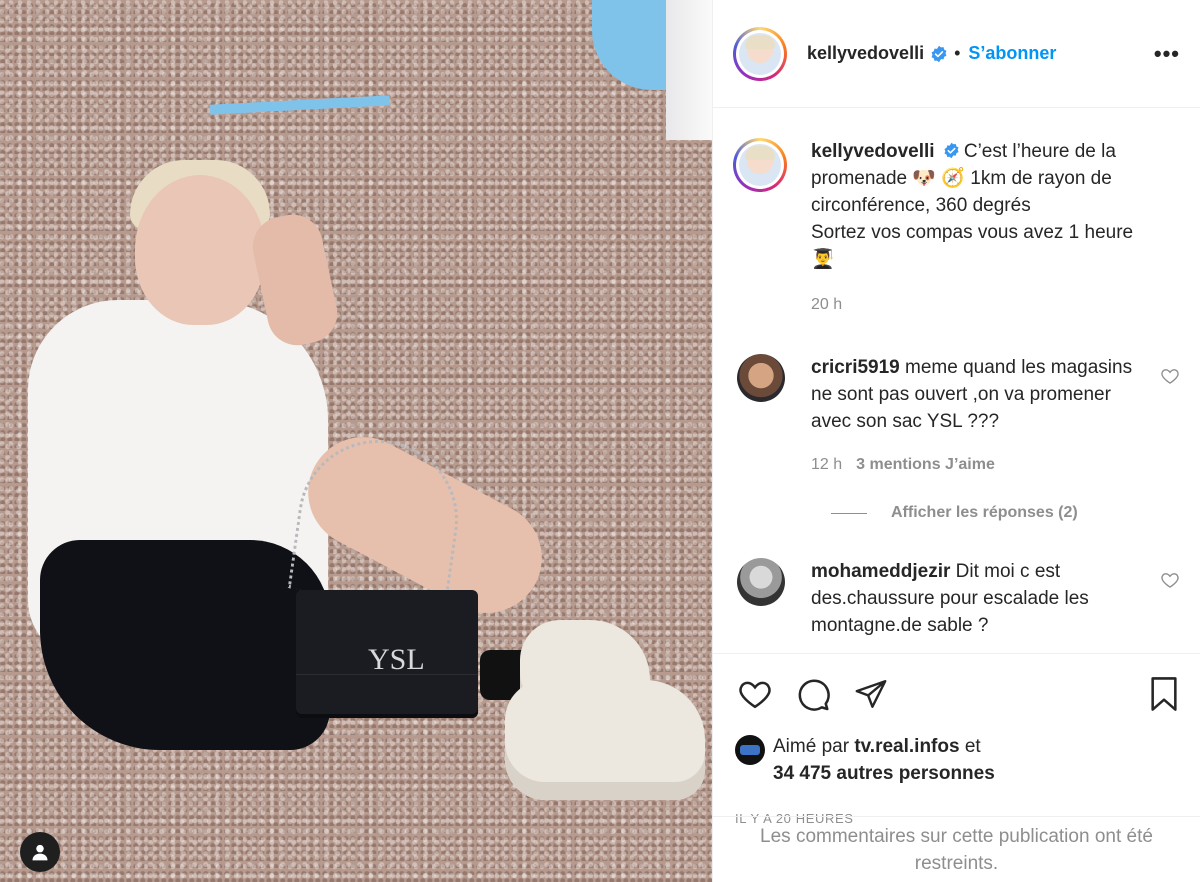  I want to click on post-header: kellyvedovelli • S’abonner •••, so click(956, 54).